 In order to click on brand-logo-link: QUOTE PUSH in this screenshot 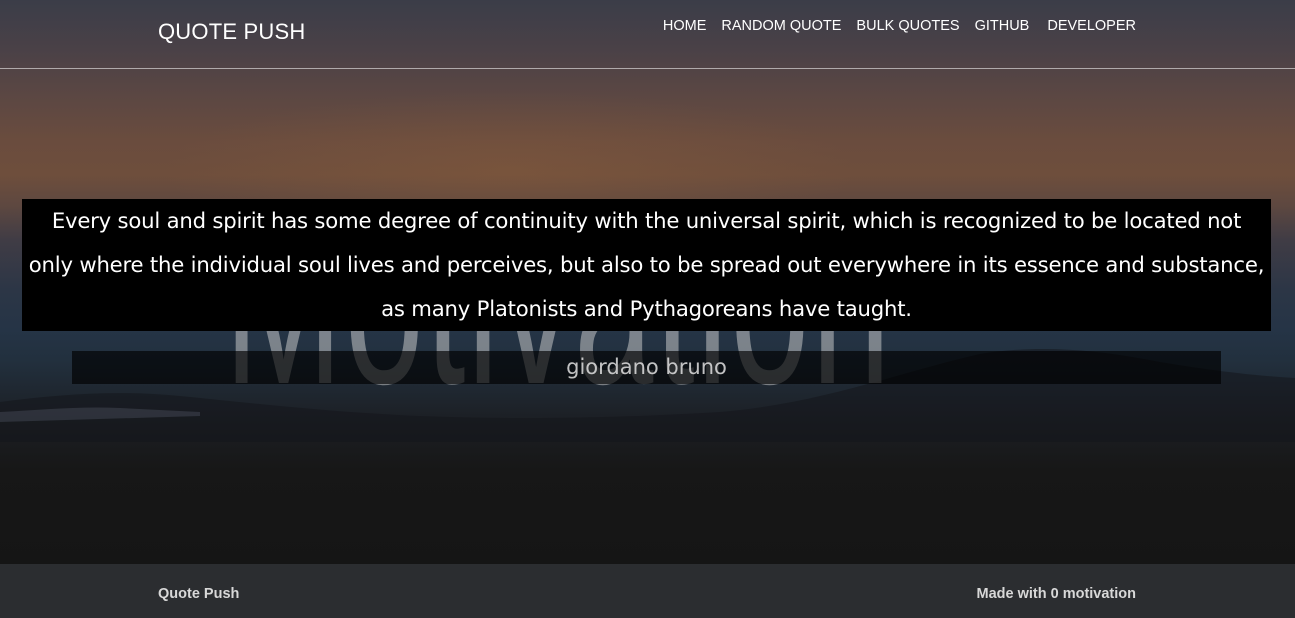, I will do `click(231, 32)`.